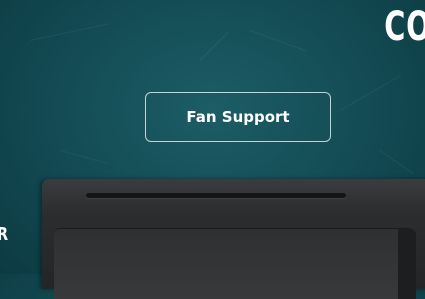 The height and width of the screenshot is (299, 425). I want to click on device-slot, so click(216, 195).